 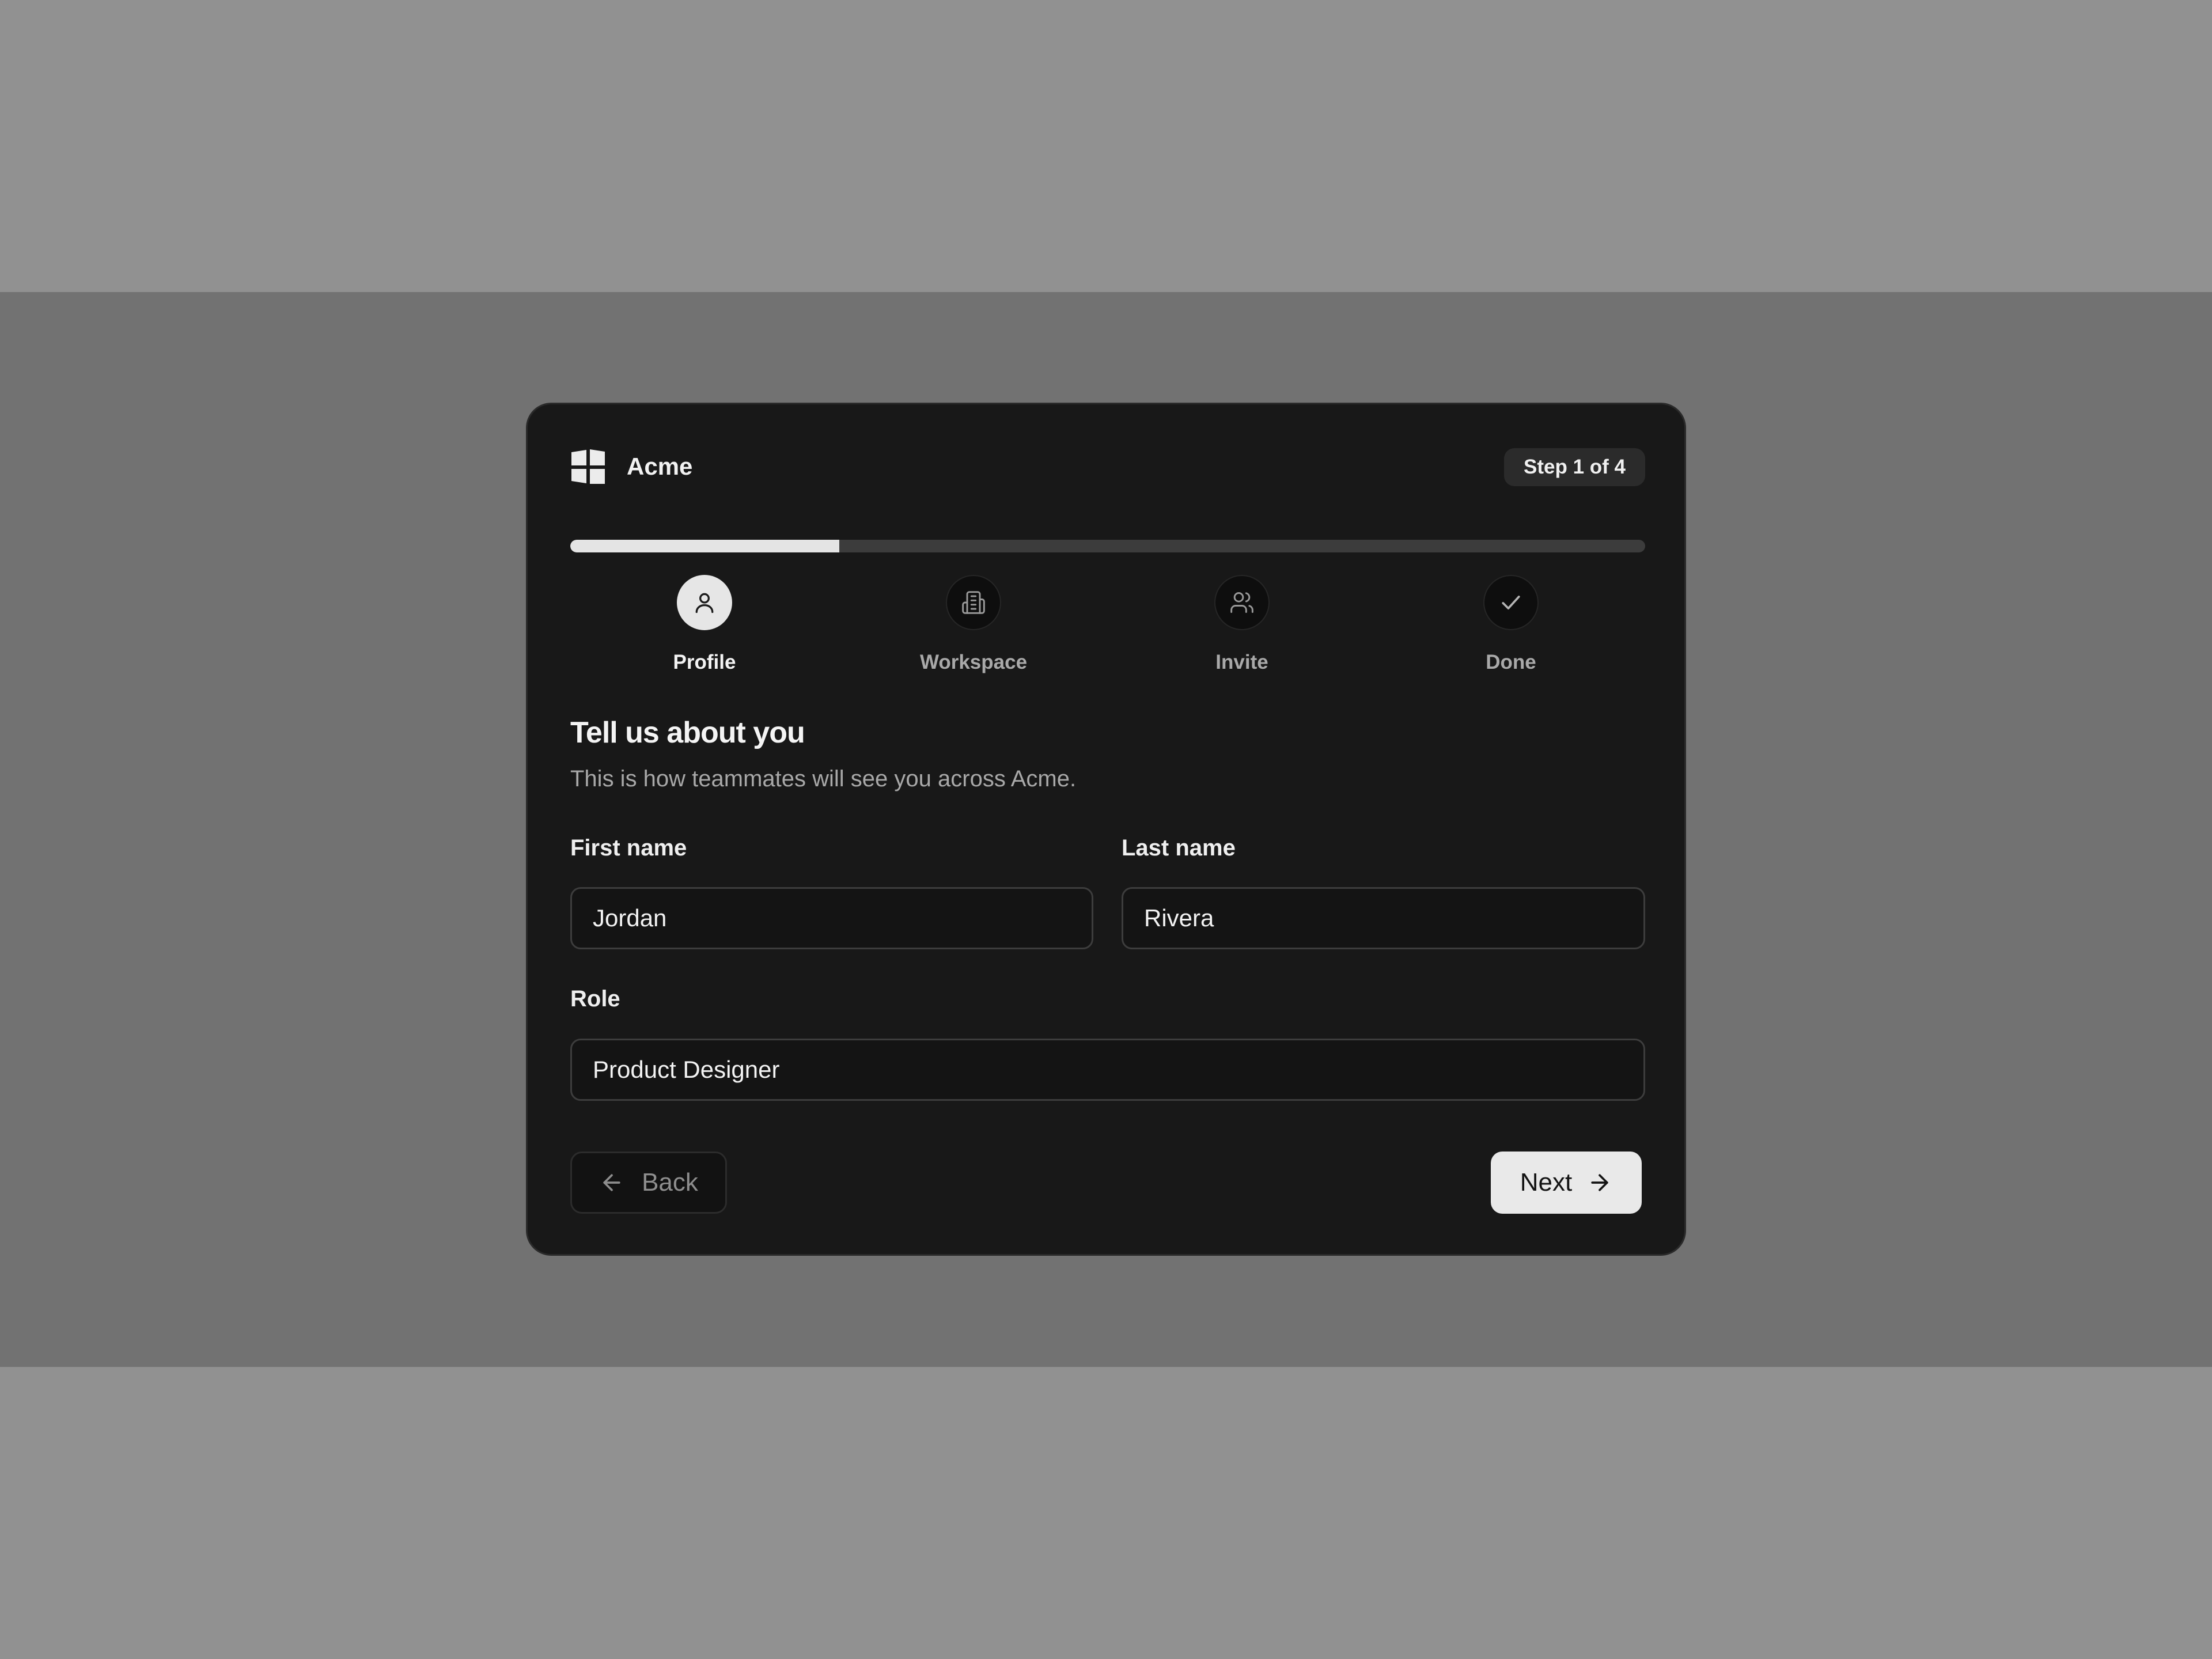 I want to click on next-button: Next, so click(x=1566, y=1183).